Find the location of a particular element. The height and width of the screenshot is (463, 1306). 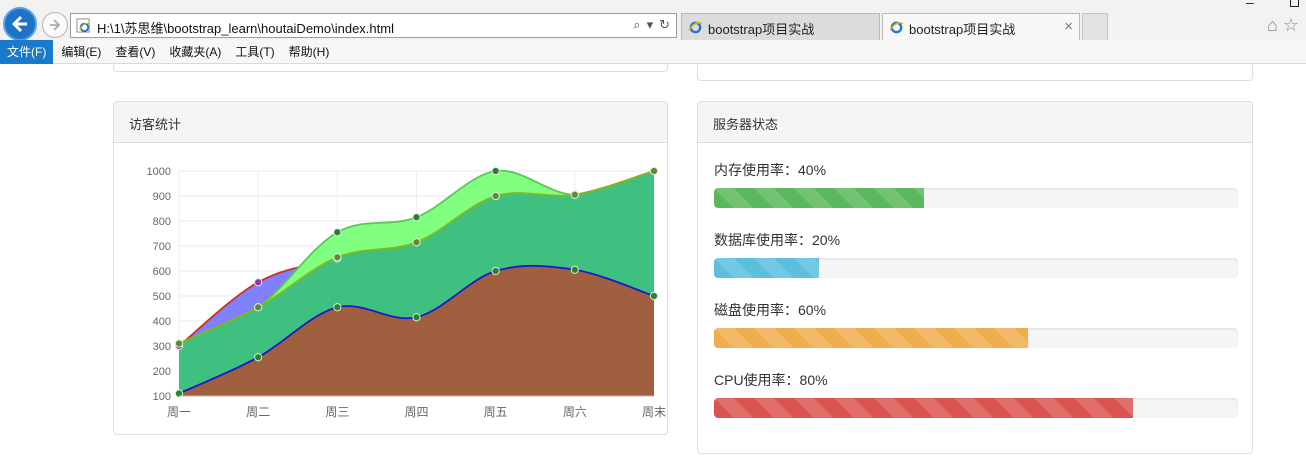

forward-button is located at coordinates (55, 25).